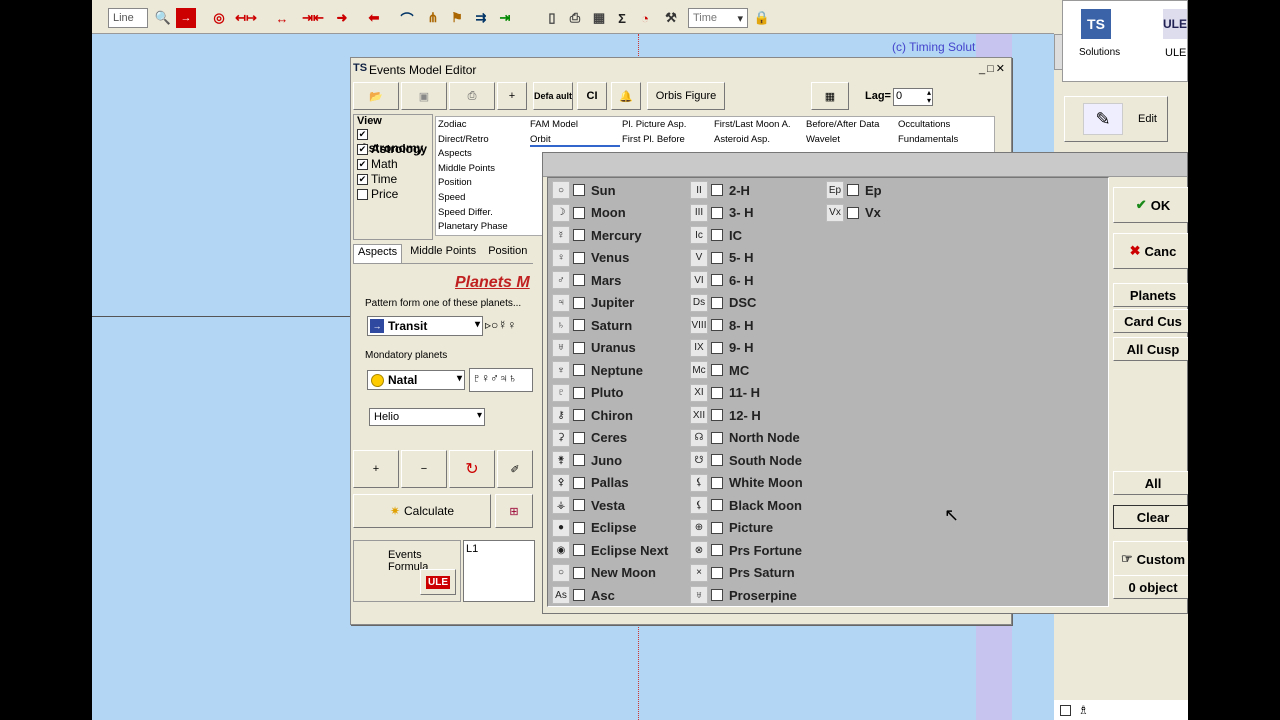  What do you see at coordinates (455, 182) in the screenshot?
I see `event-type-cell: Position` at bounding box center [455, 182].